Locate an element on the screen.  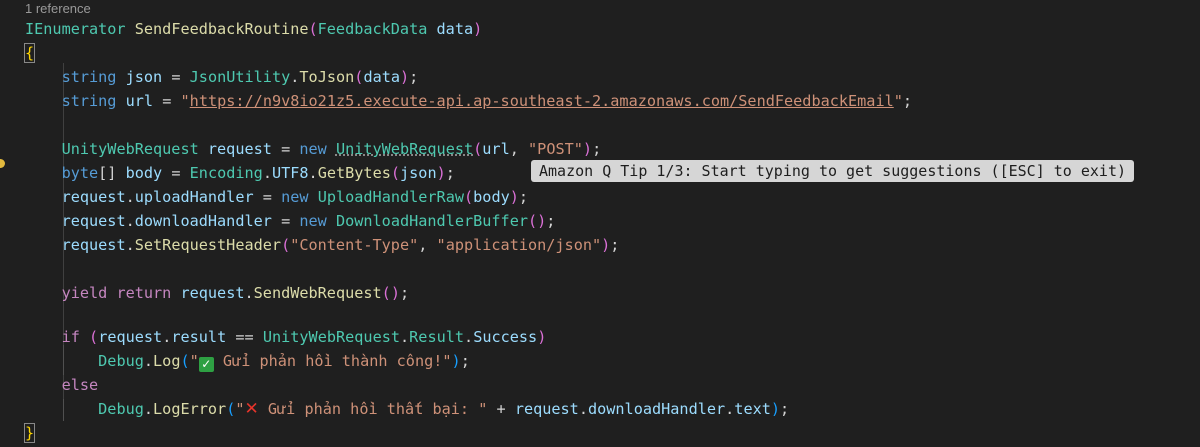
code-line: yield return request.SendWebRequest(); is located at coordinates (217, 293).